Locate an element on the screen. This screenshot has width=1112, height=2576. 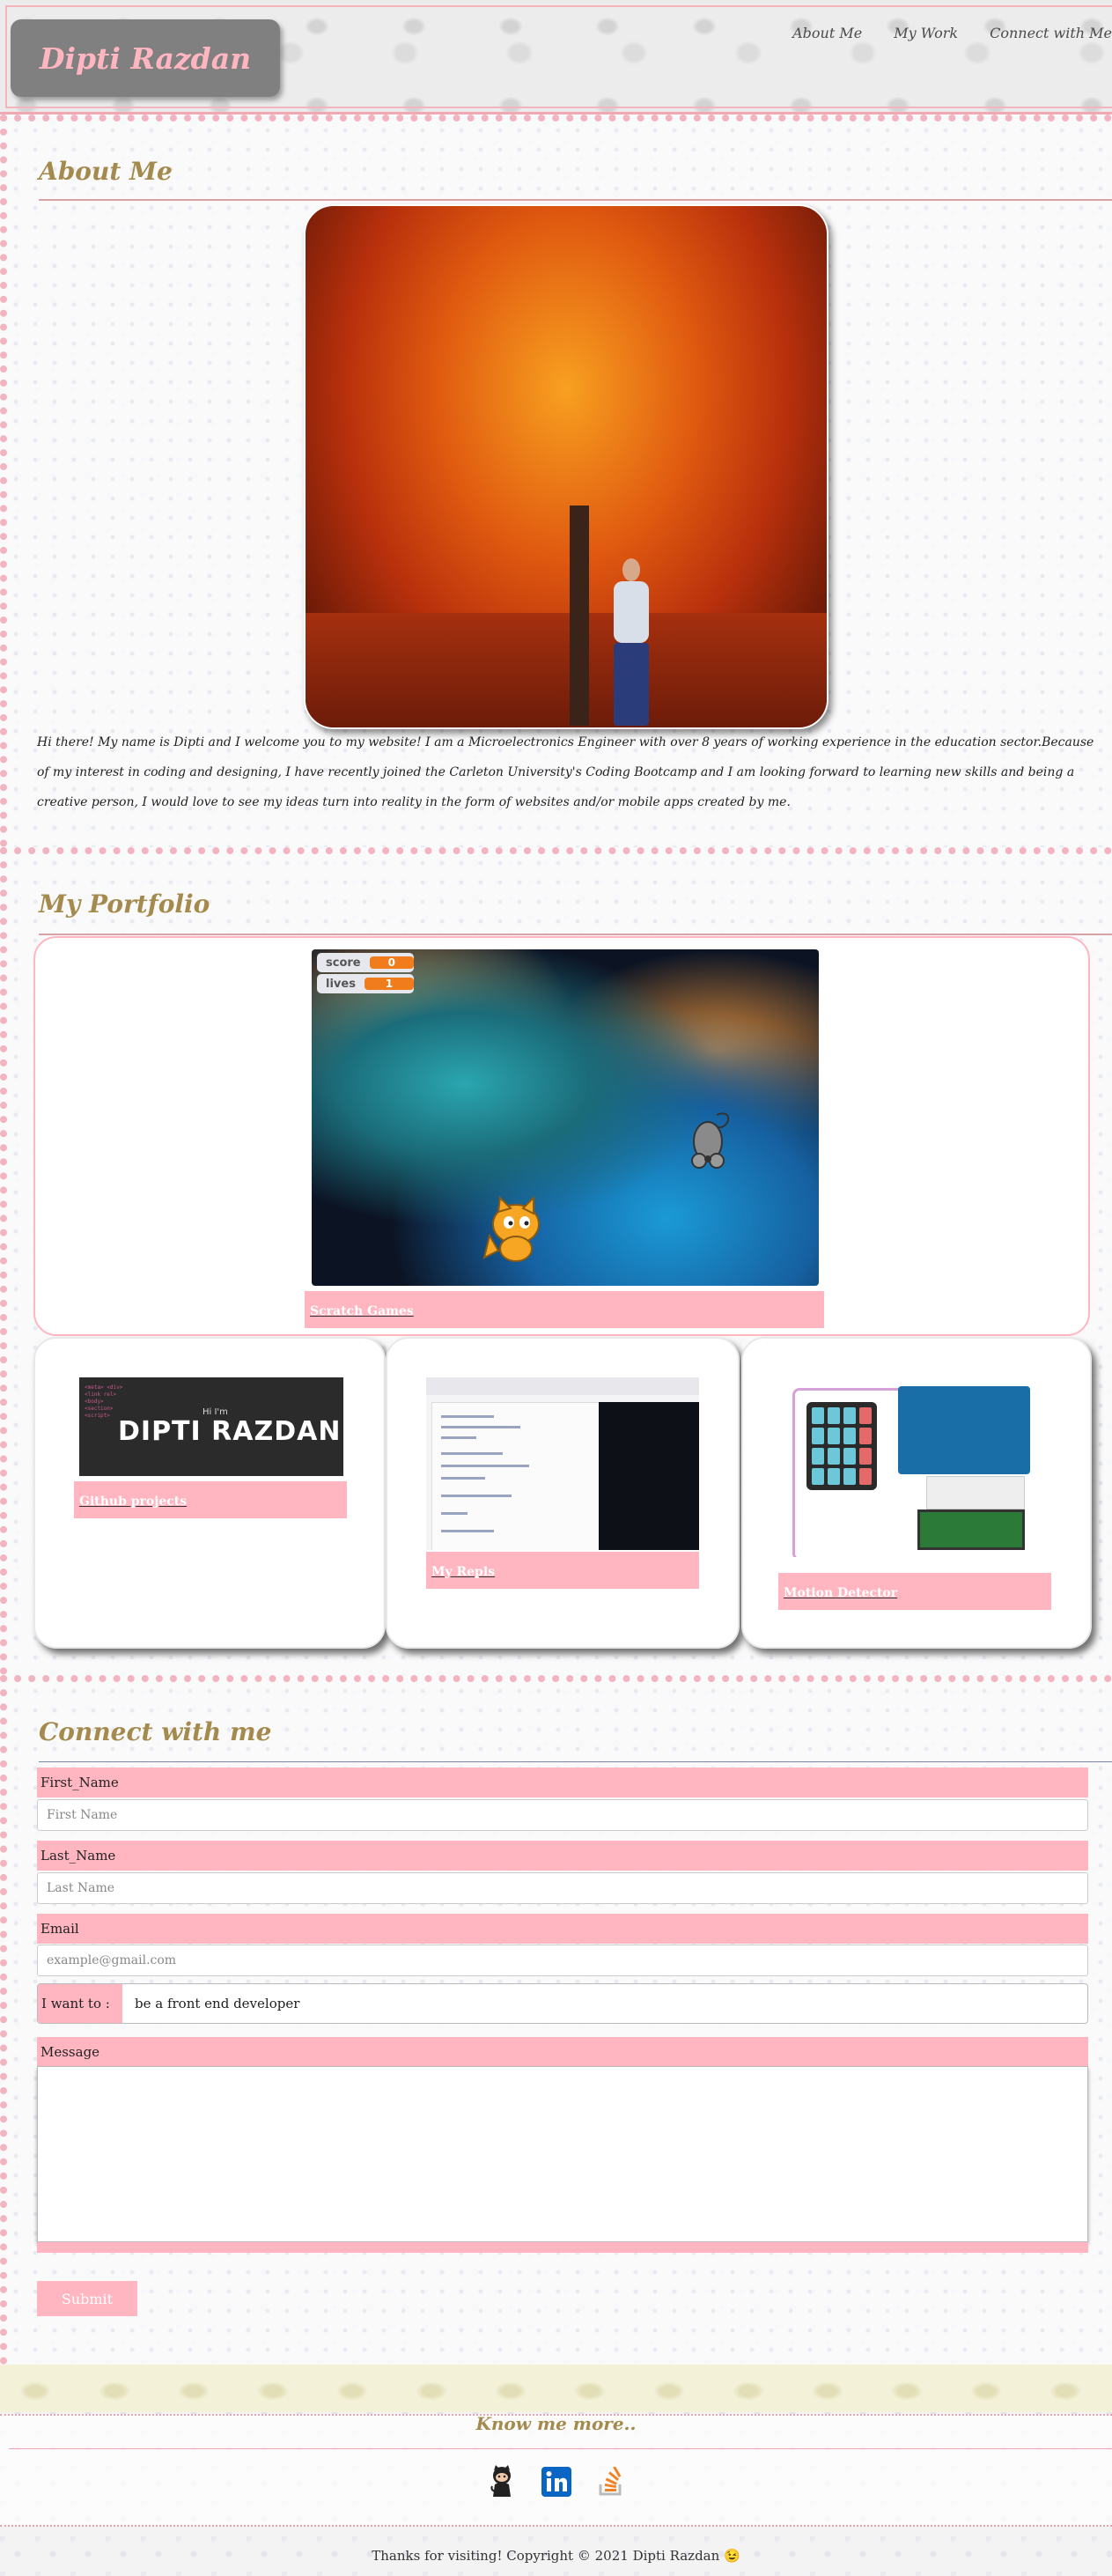
repl-console-pane is located at coordinates (649, 1476).